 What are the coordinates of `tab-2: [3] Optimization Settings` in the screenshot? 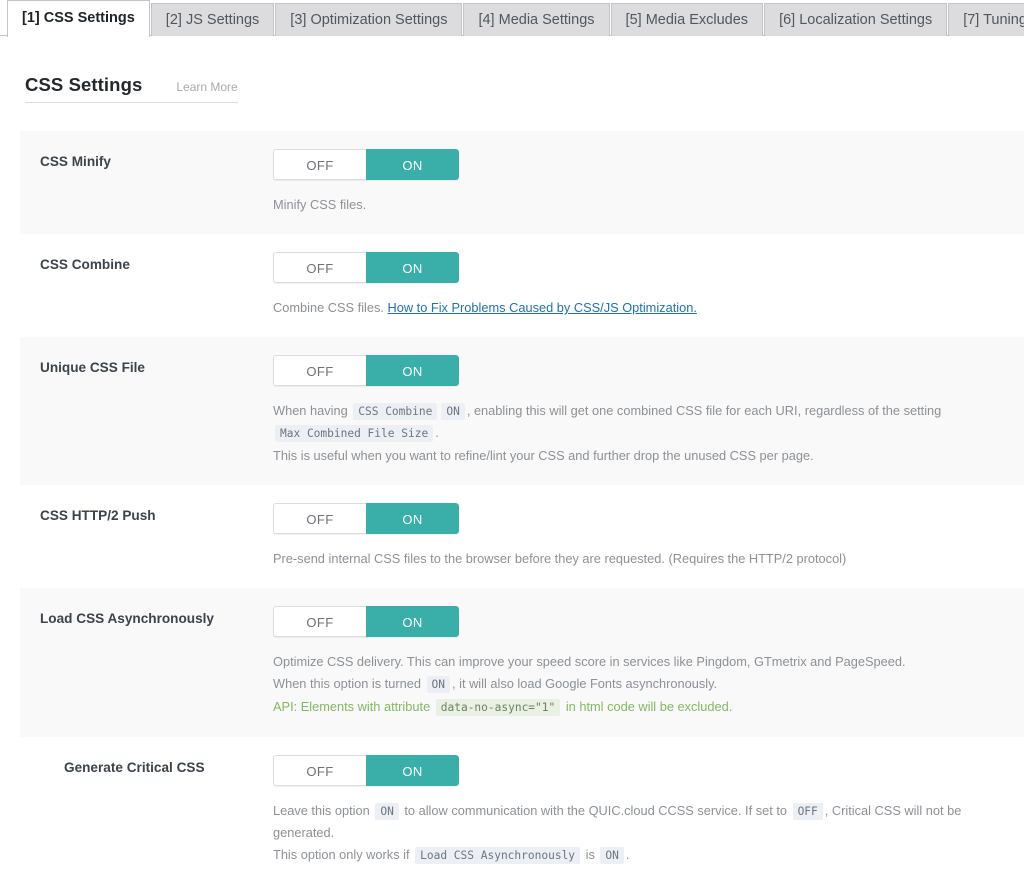 It's located at (369, 19).